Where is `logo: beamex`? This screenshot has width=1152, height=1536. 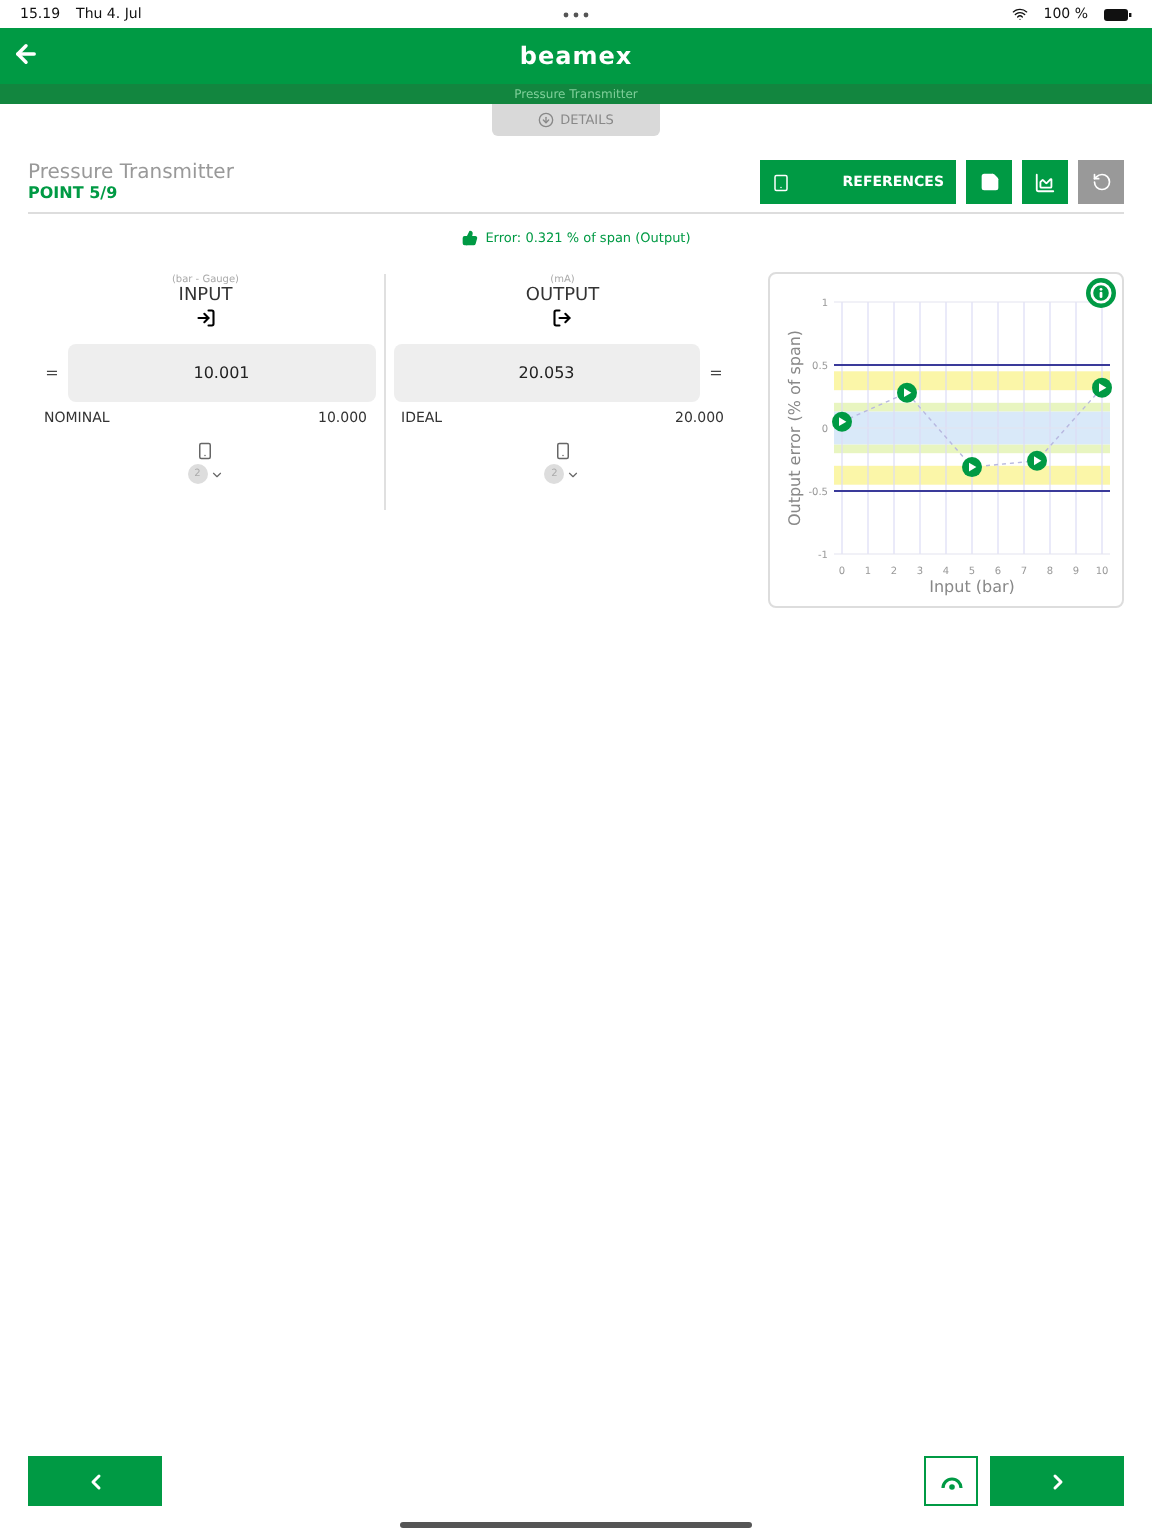 logo: beamex is located at coordinates (576, 56).